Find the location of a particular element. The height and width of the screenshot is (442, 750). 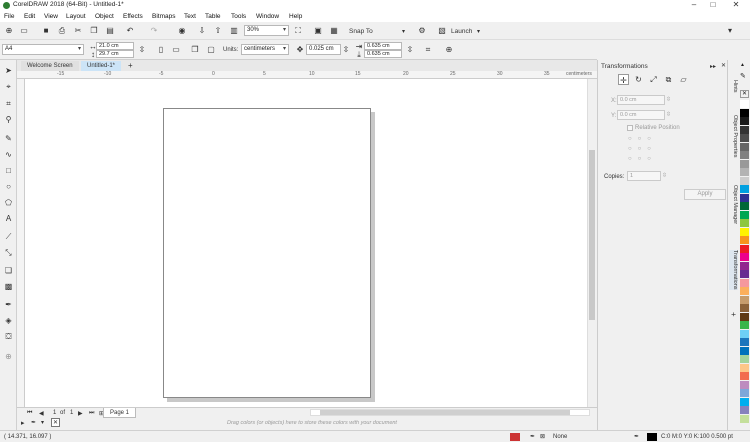

tab-object-manager: Object Manager is located at coordinates (733, 204).